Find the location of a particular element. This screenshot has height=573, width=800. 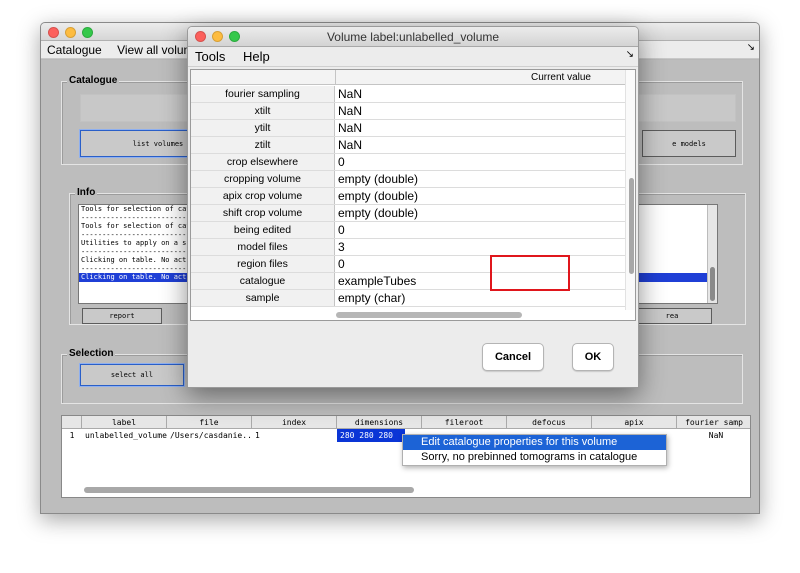

properties-table-header: Current value is located at coordinates (409, 77).